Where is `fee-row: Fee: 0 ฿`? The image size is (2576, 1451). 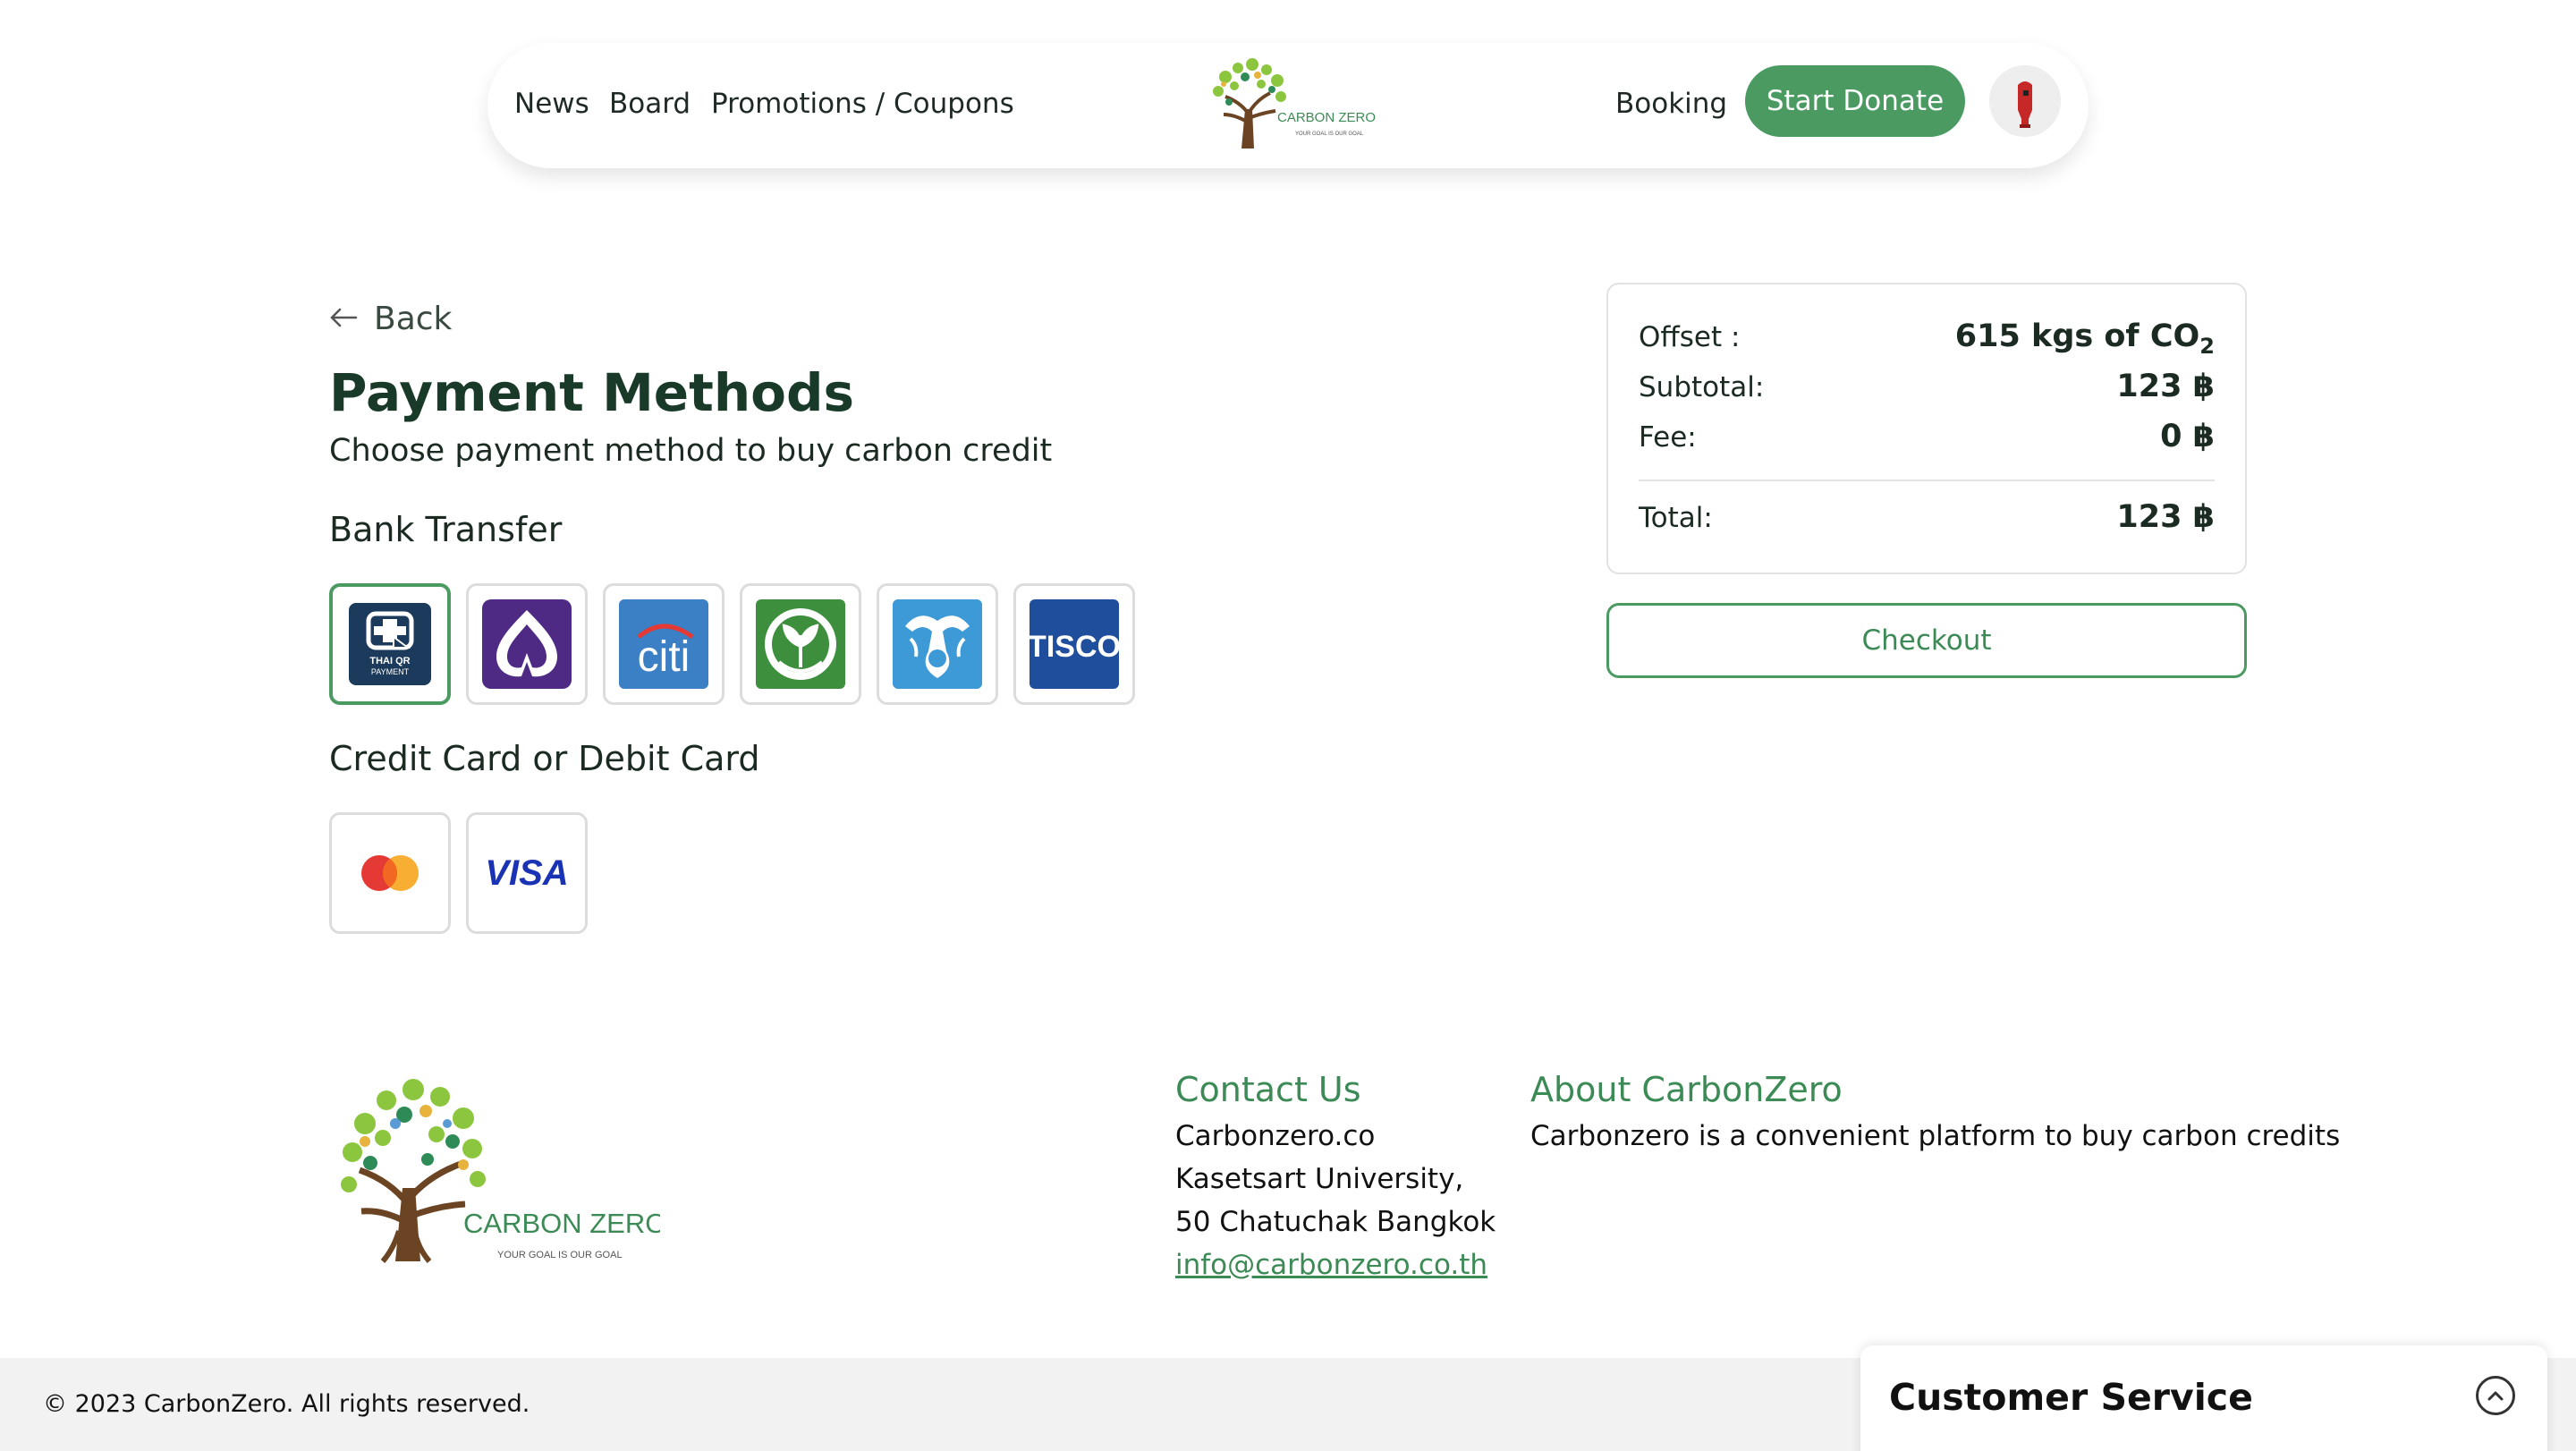 fee-row: Fee: 0 ฿ is located at coordinates (1927, 436).